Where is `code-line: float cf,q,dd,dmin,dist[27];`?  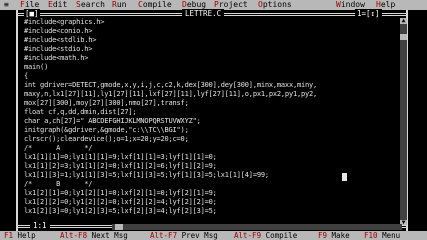
code-line: float cf,q,dd,dmin,dist[27]; is located at coordinates (80, 112).